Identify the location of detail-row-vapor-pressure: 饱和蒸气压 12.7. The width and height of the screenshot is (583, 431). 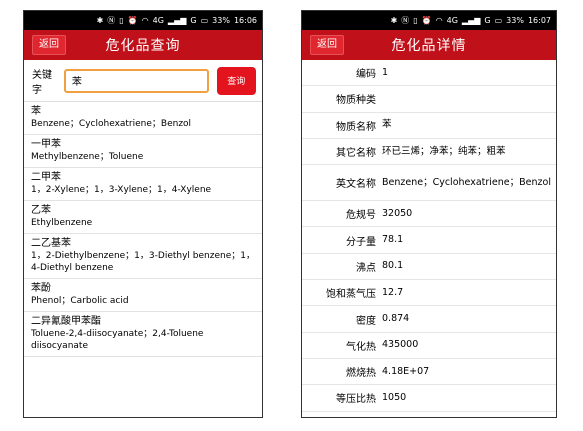
(429, 293).